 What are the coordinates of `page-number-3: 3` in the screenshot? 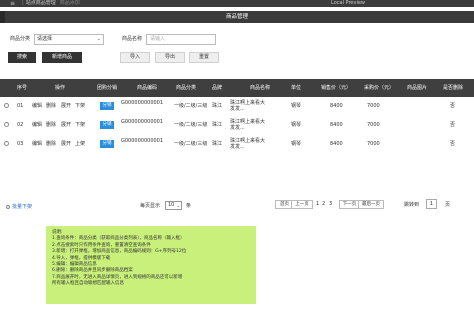 It's located at (330, 204).